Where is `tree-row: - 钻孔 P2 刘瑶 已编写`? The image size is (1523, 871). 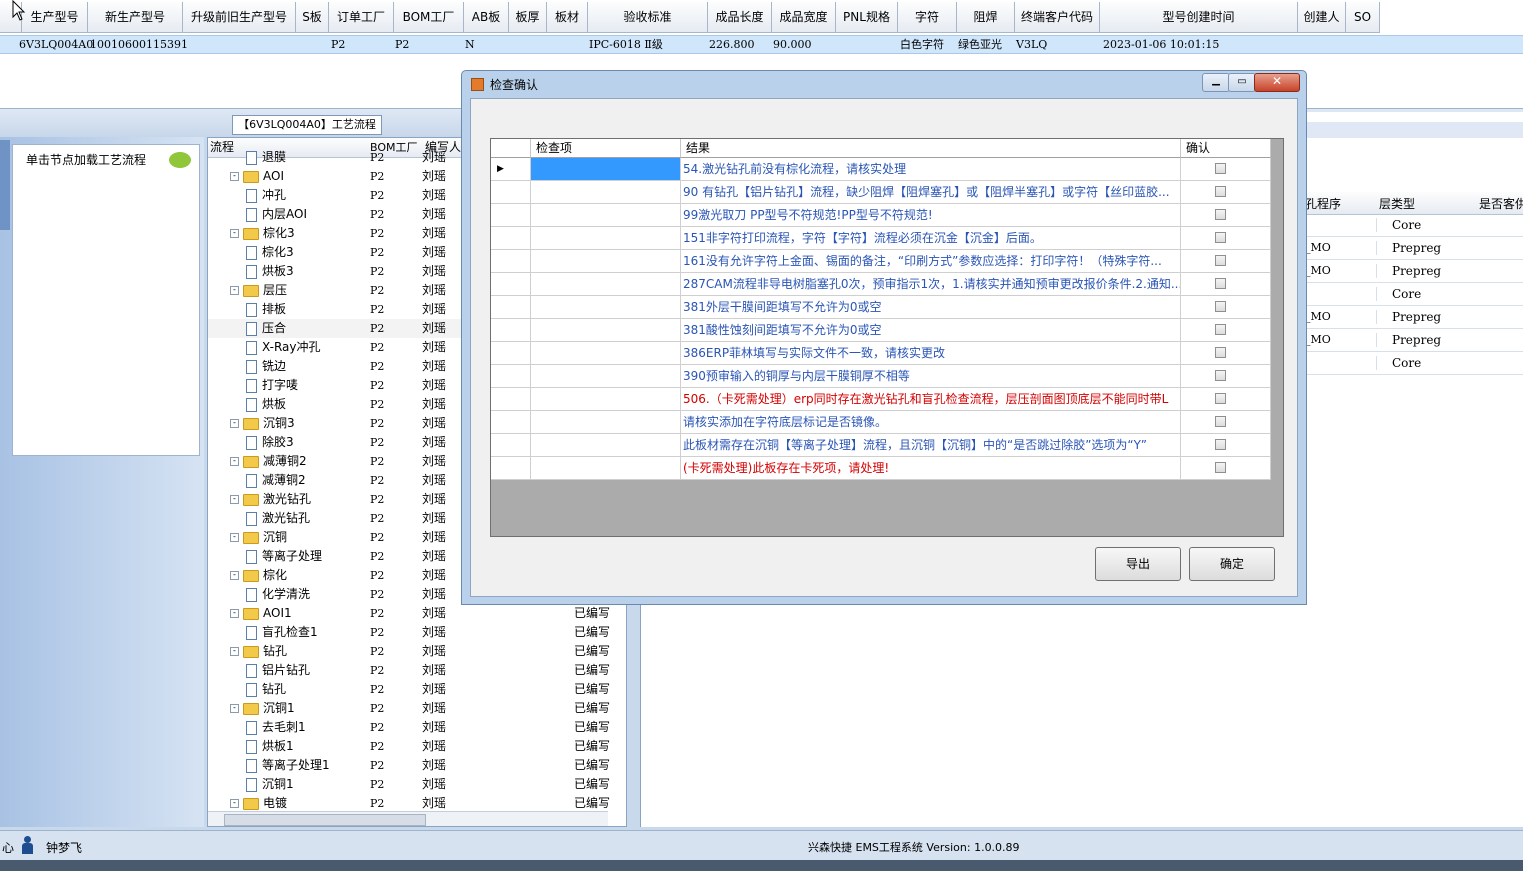
tree-row: - 钻孔 P2 刘瑶 已编写 is located at coordinates (417, 651).